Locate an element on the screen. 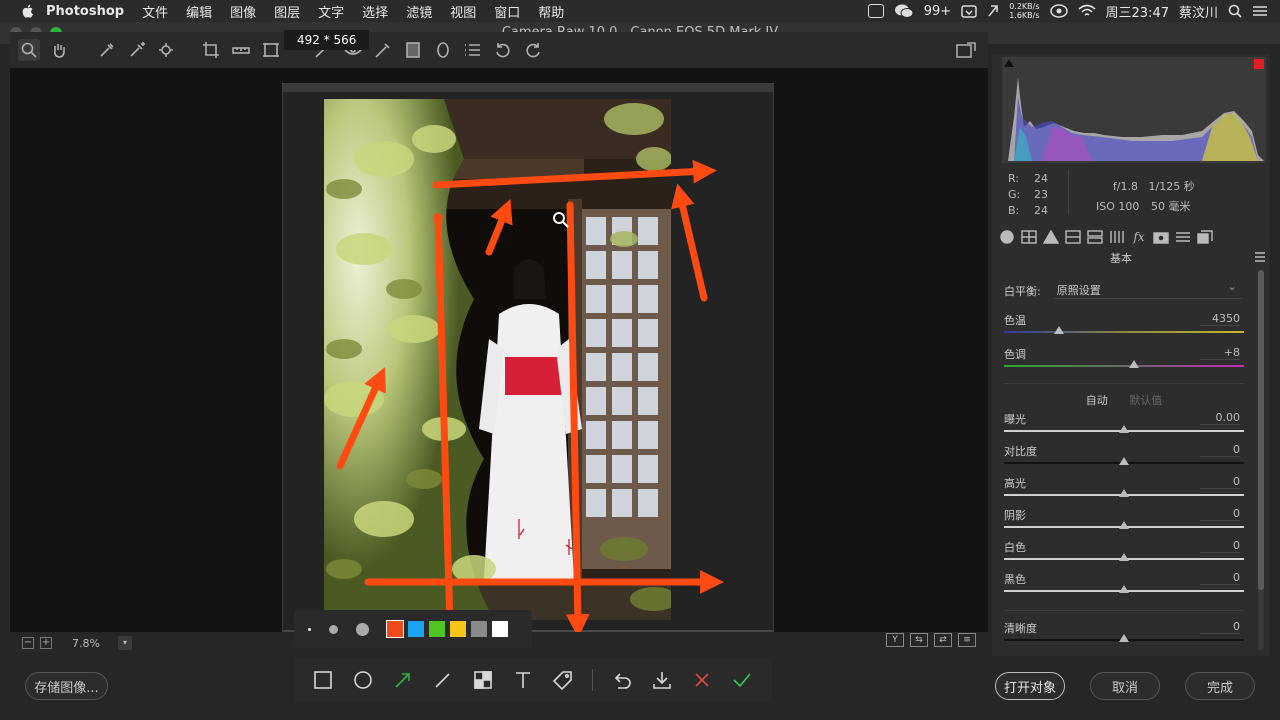 The width and height of the screenshot is (1280, 720). rotate-left-tool is located at coordinates (503, 50).